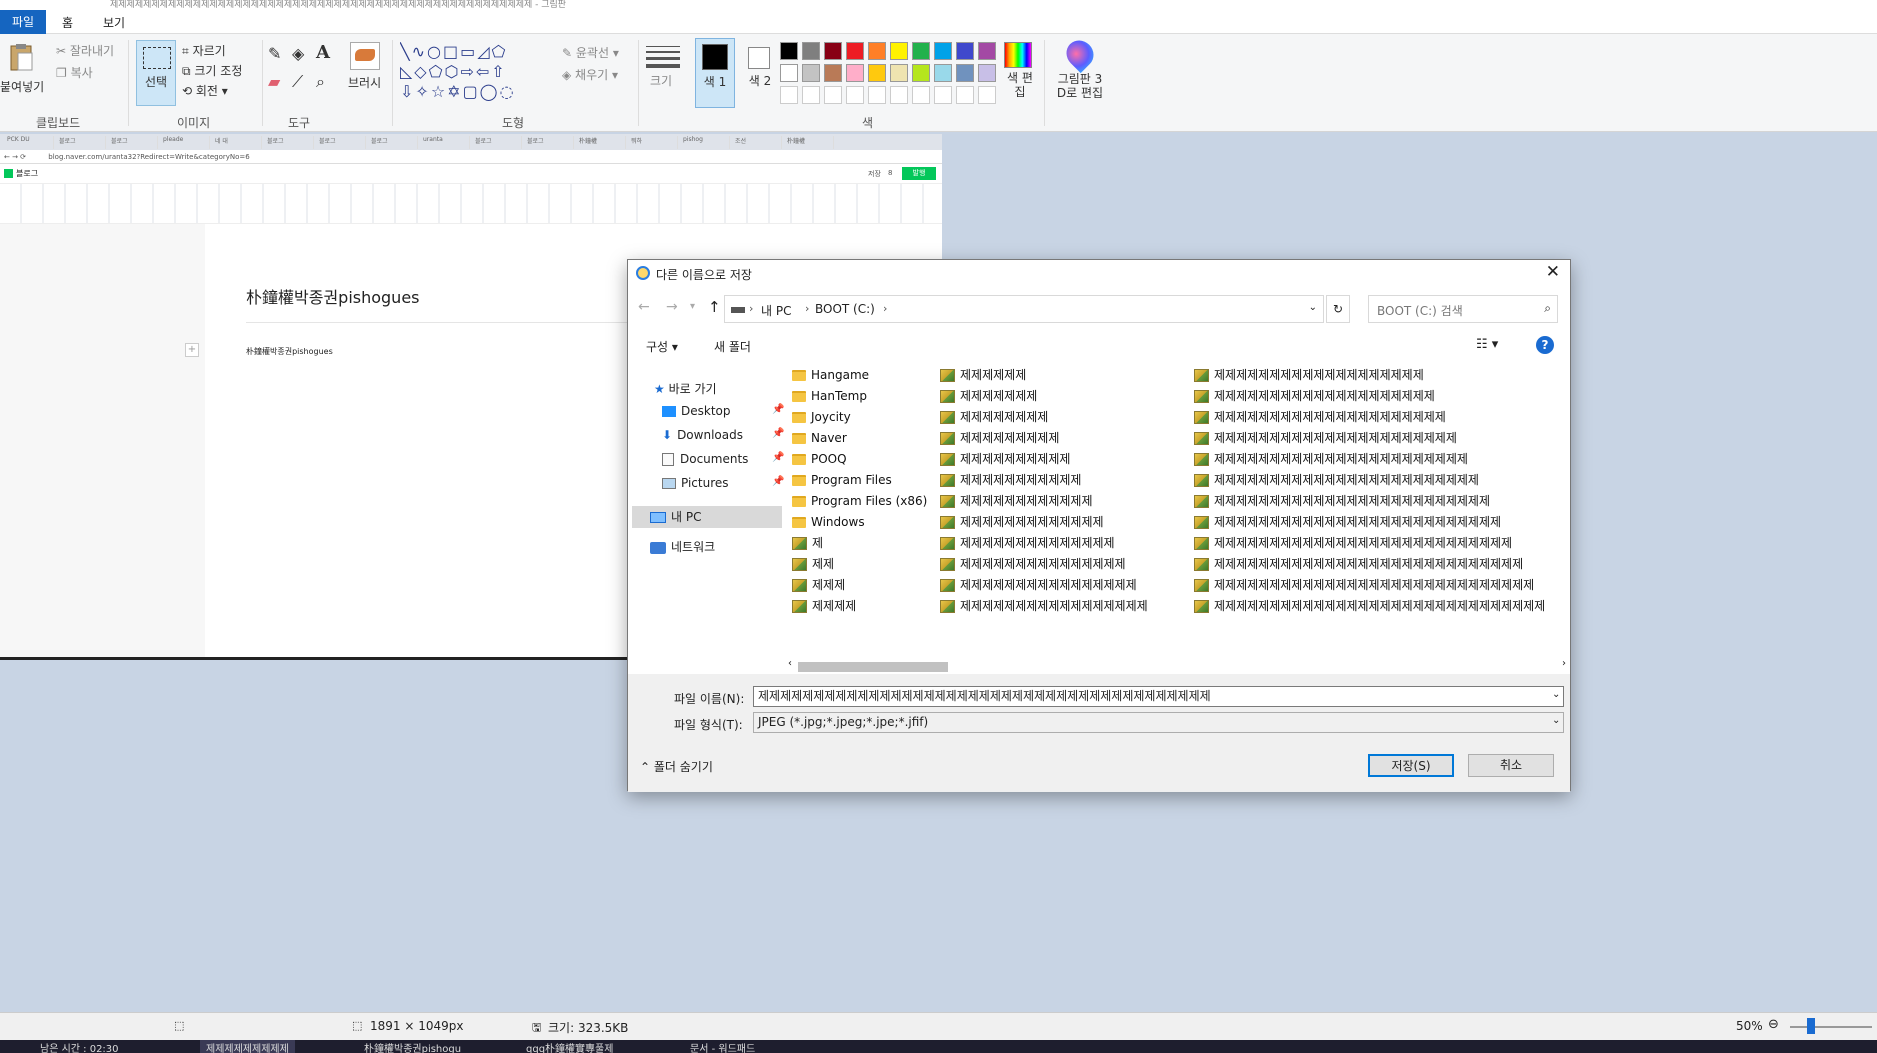 The width and height of the screenshot is (1877, 1053). Describe the element at coordinates (1463, 309) in the screenshot. I see `search-box: BOOT (C:) 검색 ⌕` at that location.